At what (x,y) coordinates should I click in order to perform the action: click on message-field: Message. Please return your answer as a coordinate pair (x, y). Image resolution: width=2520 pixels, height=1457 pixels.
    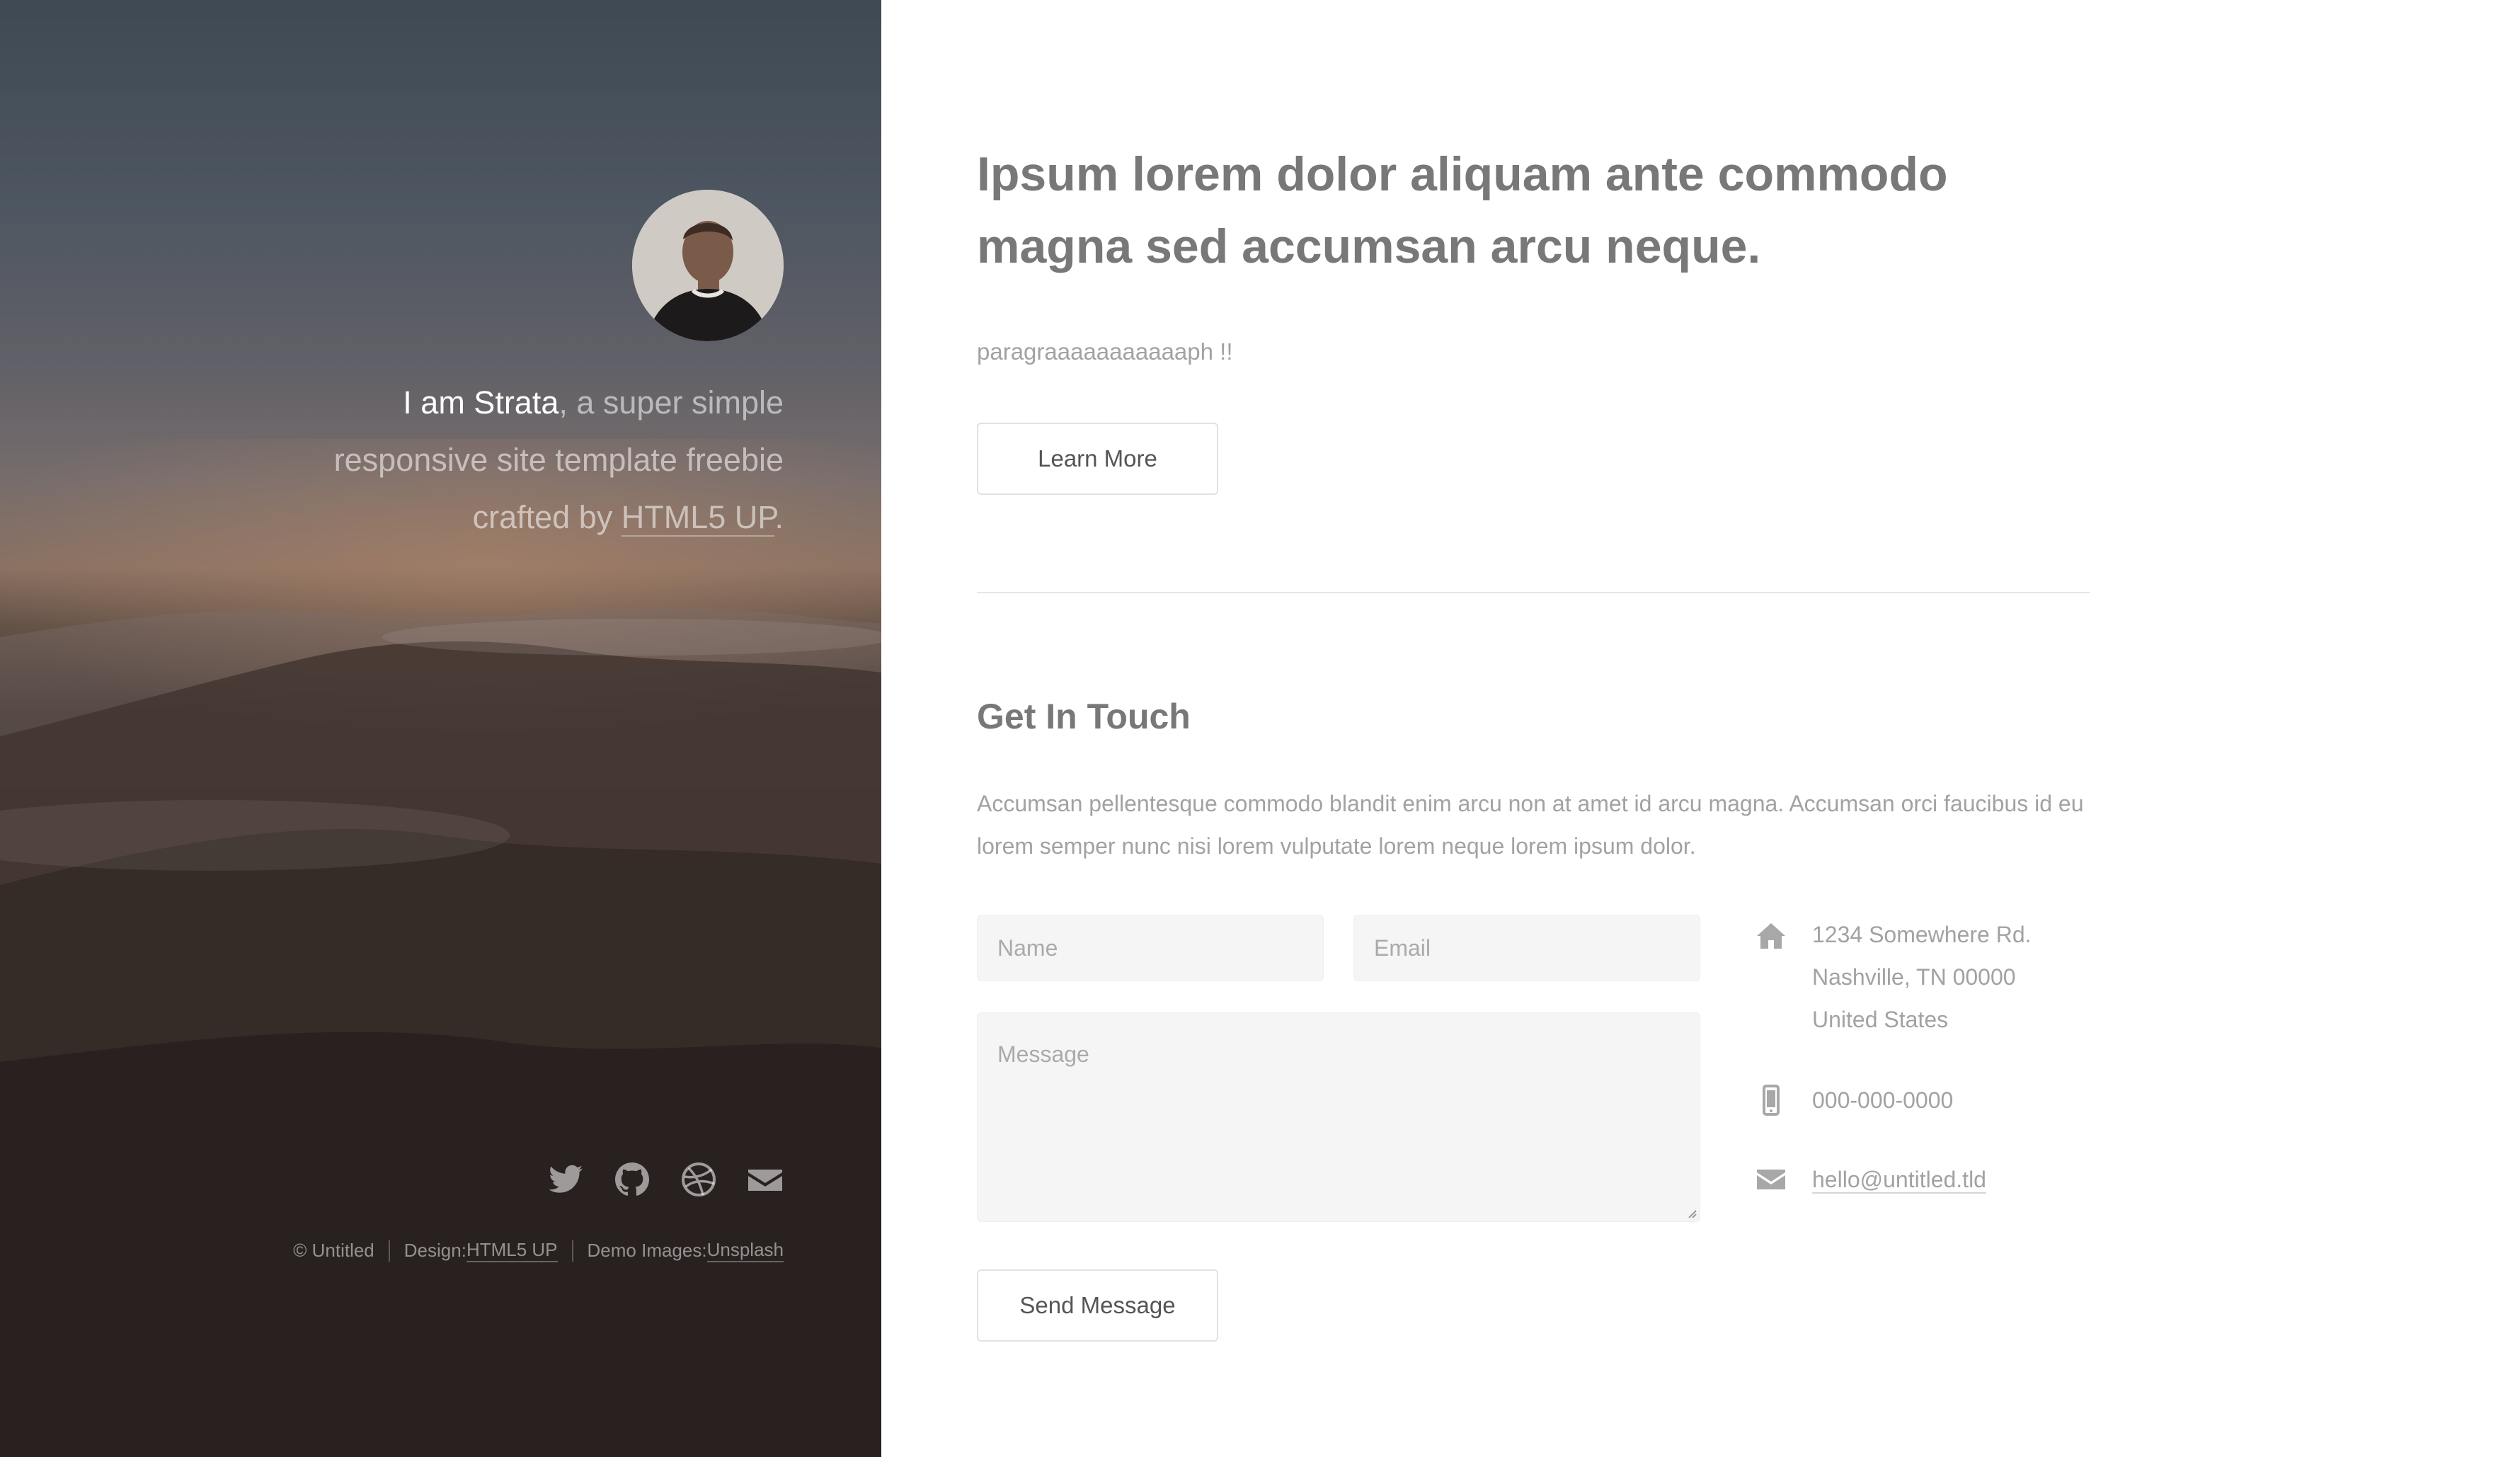
    Looking at the image, I should click on (1338, 1117).